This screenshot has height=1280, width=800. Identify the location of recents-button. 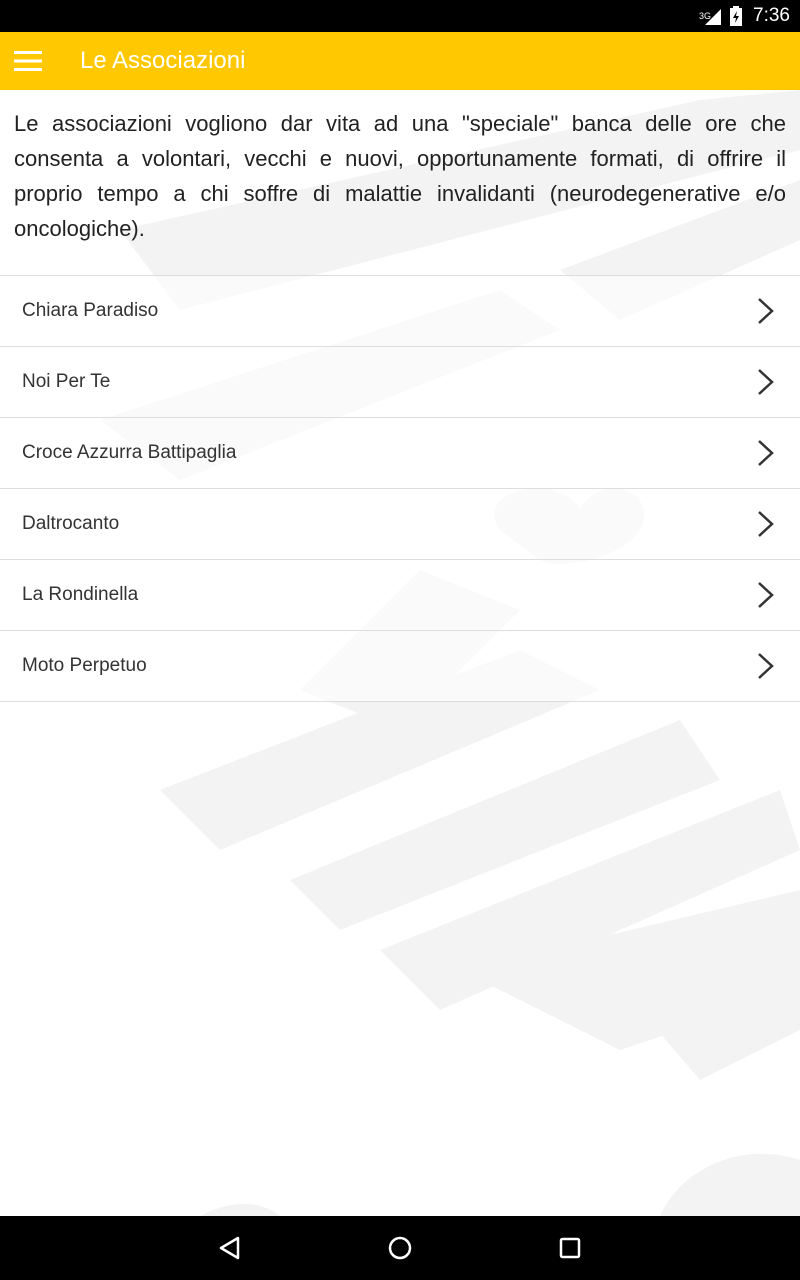
(570, 1248).